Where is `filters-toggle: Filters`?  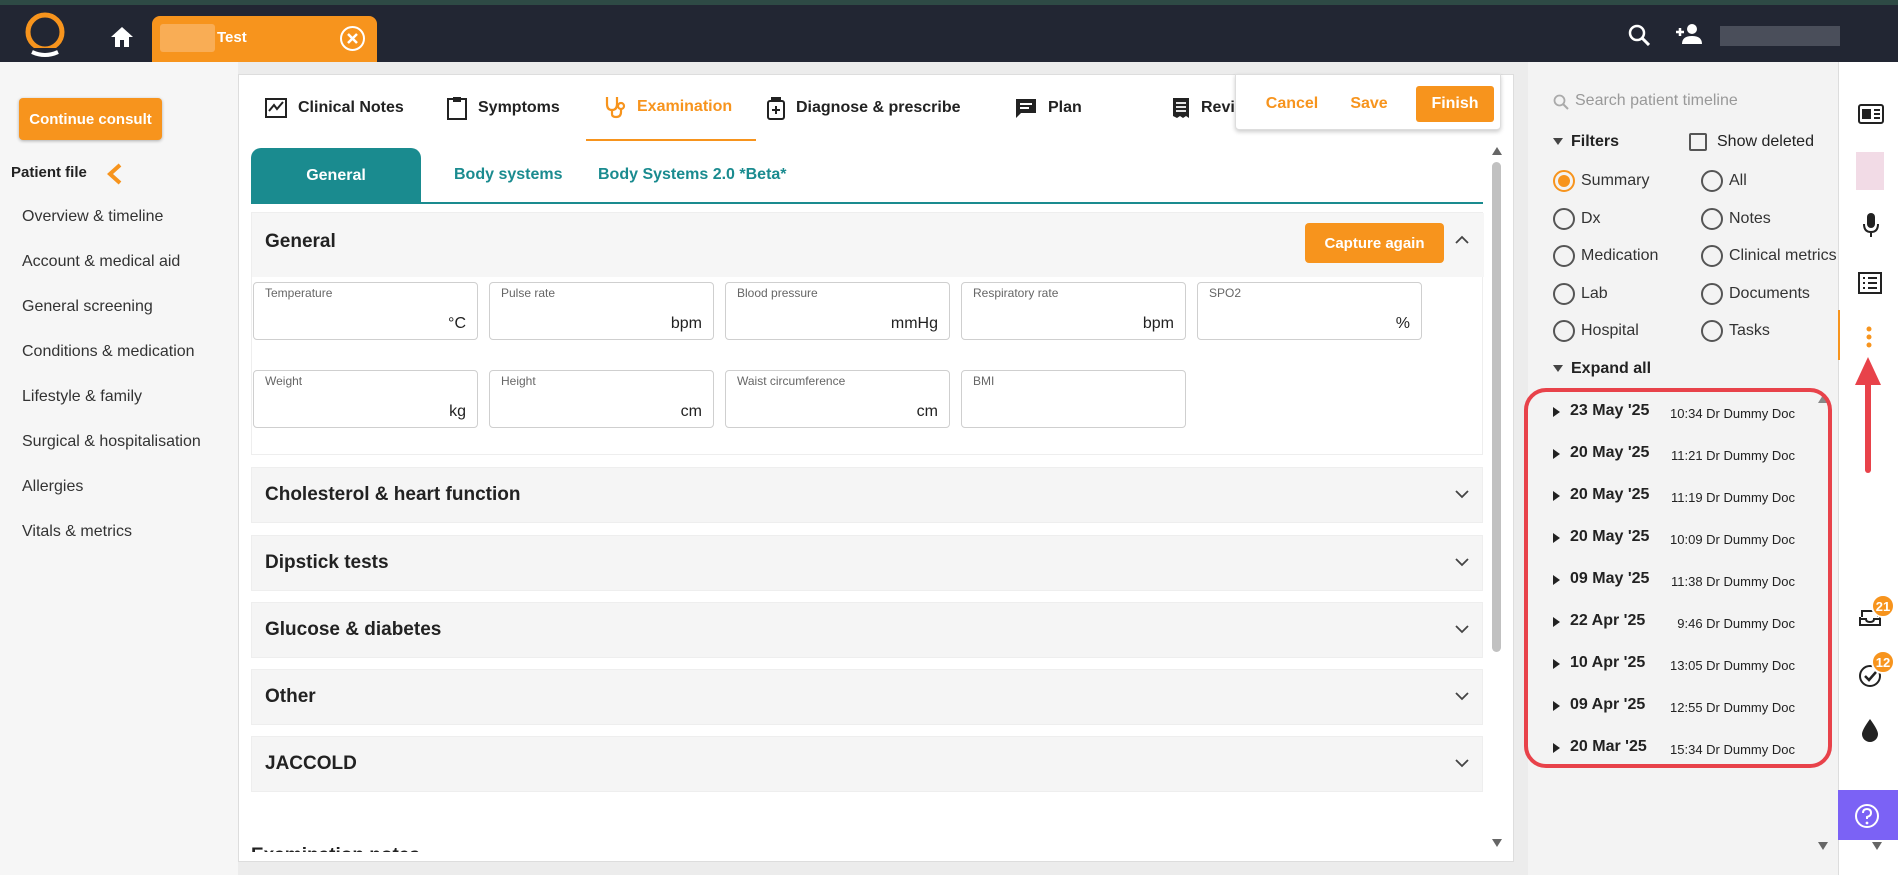 filters-toggle: Filters is located at coordinates (1595, 142).